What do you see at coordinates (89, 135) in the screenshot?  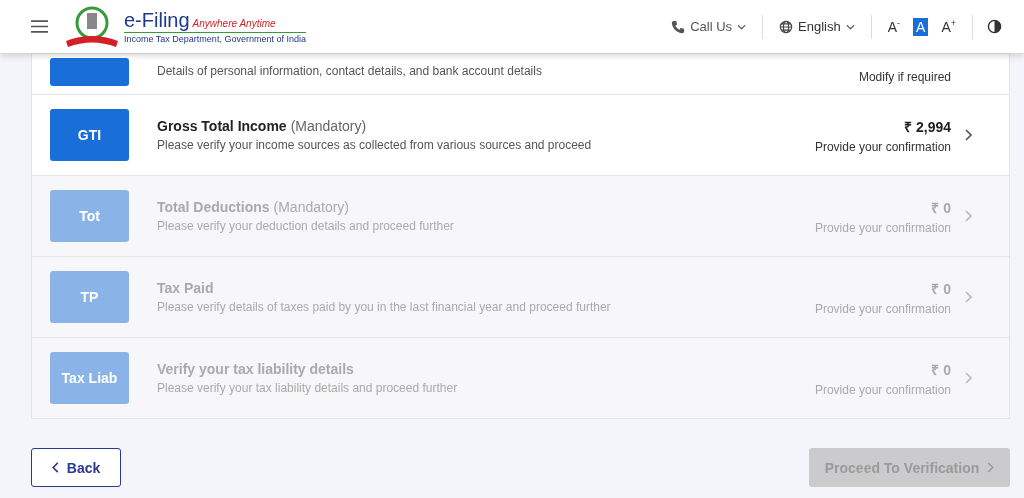 I see `section-badge: GTI` at bounding box center [89, 135].